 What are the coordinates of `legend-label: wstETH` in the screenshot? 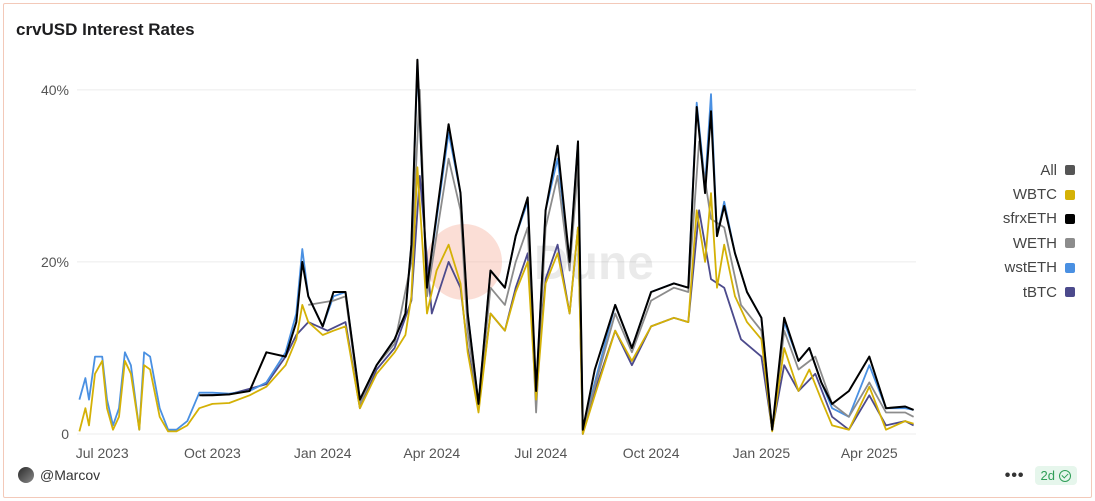 It's located at (1031, 268).